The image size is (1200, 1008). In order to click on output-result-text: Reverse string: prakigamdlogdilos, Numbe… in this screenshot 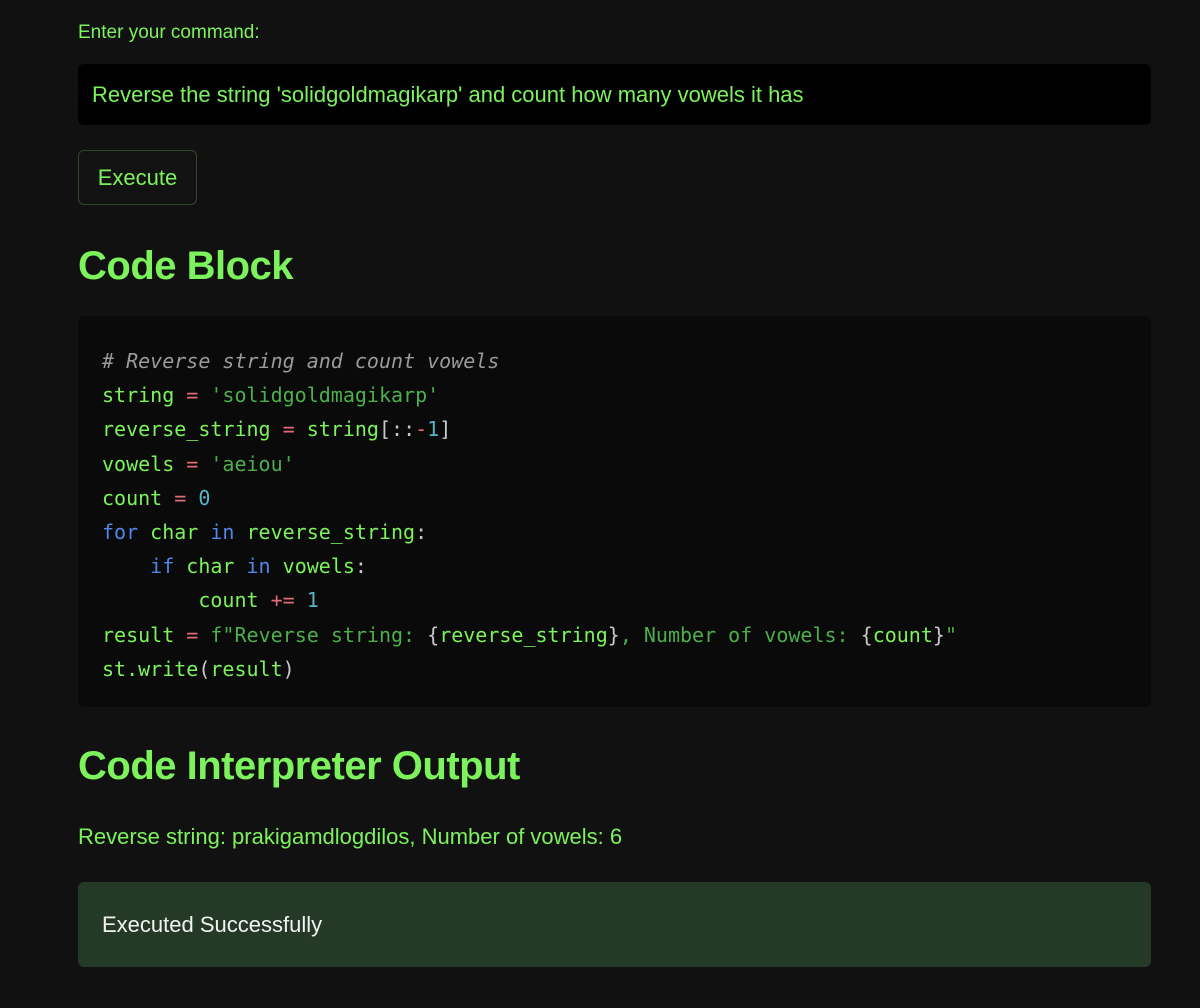, I will do `click(350, 836)`.